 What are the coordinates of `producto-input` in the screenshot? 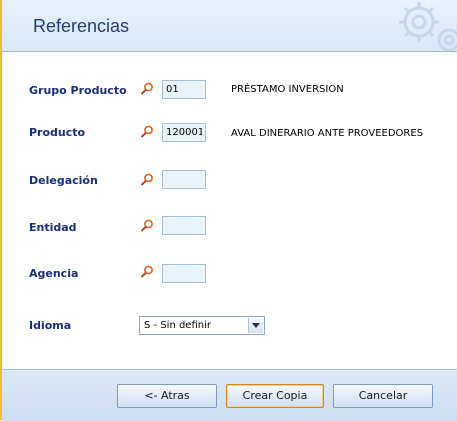 It's located at (184, 132).